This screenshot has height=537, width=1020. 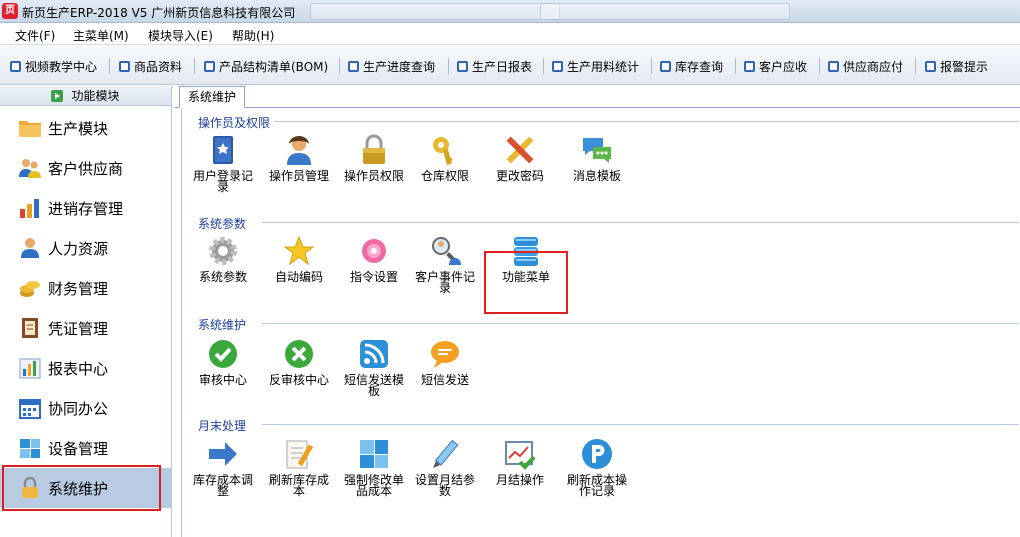 I want to click on toolbar-label: 视频教学中心, so click(x=61, y=66).